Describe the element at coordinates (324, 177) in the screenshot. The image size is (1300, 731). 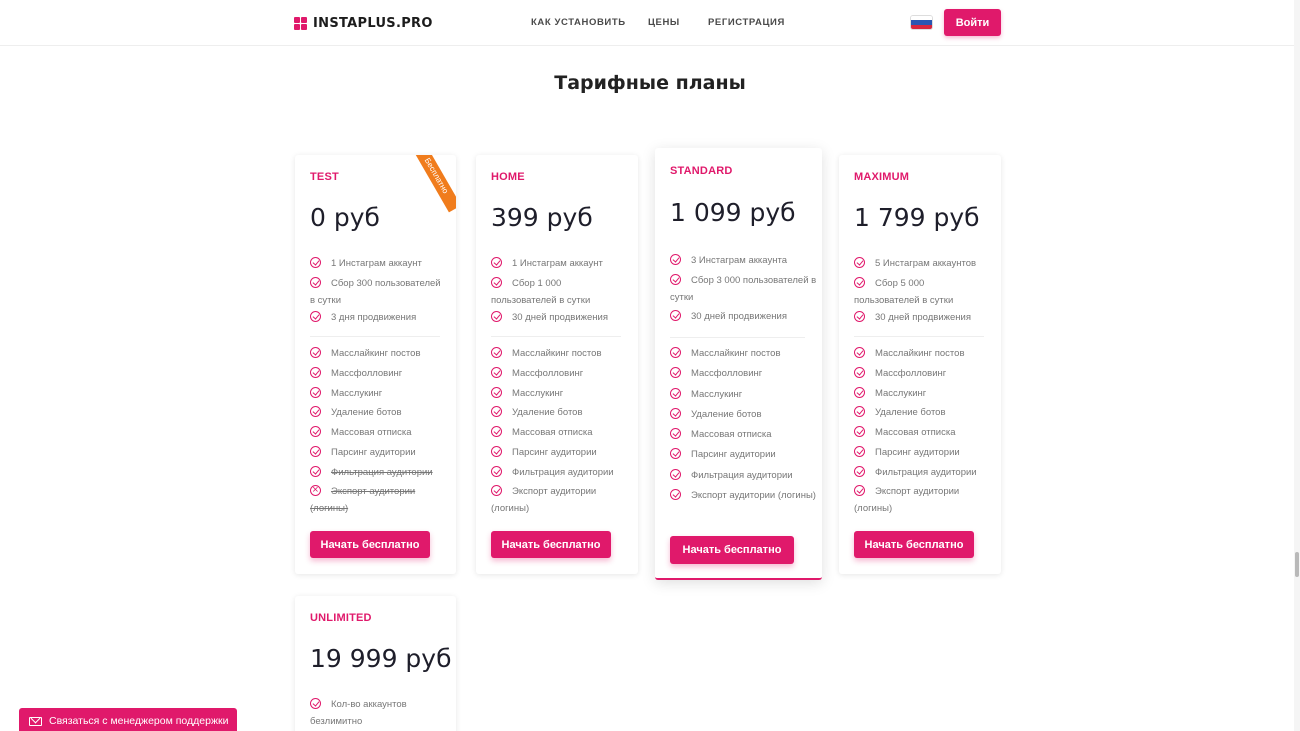
I see `plan-name: TEST` at that location.